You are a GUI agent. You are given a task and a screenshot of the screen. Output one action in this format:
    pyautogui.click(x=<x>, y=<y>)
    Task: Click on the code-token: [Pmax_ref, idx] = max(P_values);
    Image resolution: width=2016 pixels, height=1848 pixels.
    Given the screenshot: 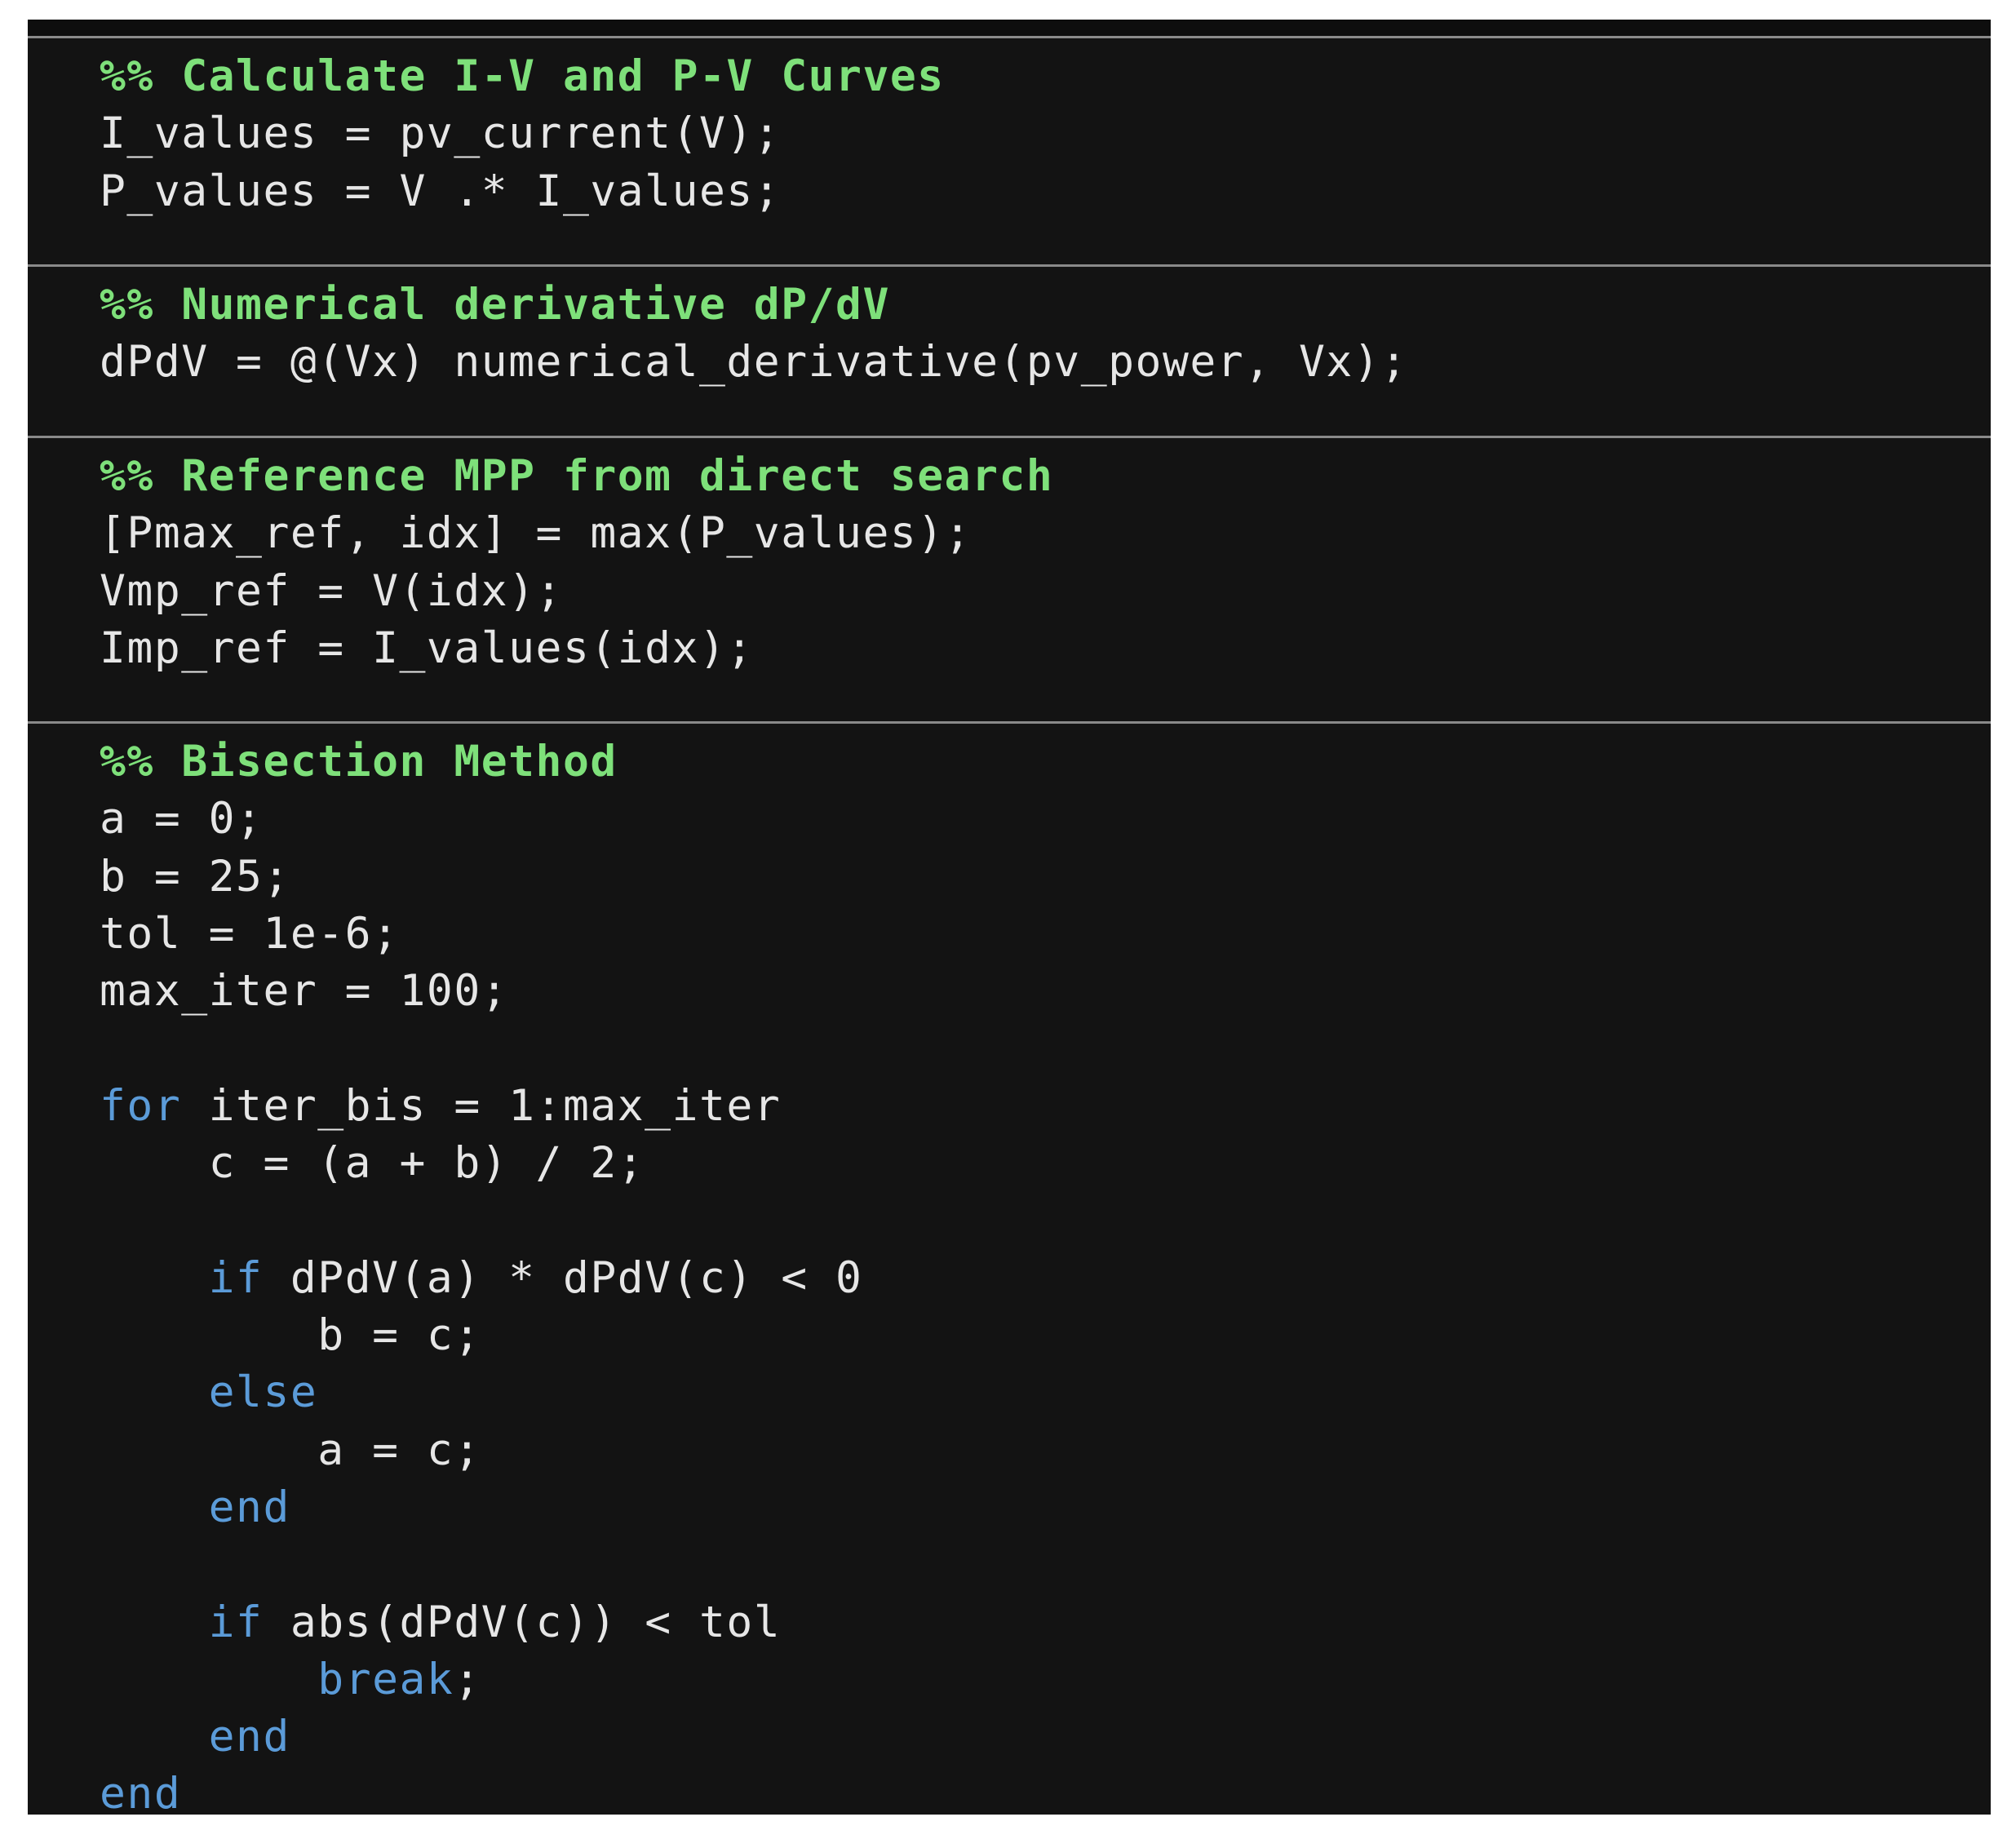 What is the action you would take?
    pyautogui.click(x=536, y=533)
    